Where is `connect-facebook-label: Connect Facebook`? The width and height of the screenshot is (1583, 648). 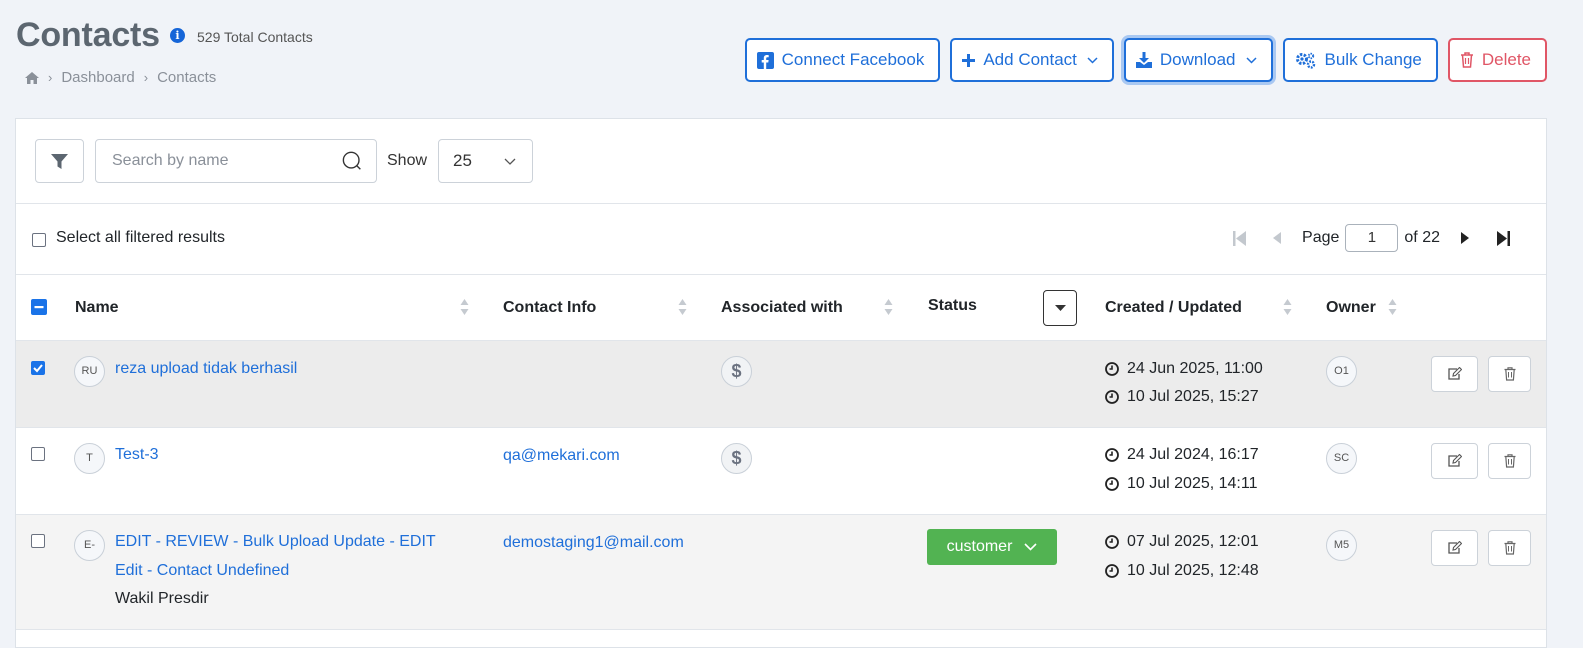 connect-facebook-label: Connect Facebook is located at coordinates (853, 59).